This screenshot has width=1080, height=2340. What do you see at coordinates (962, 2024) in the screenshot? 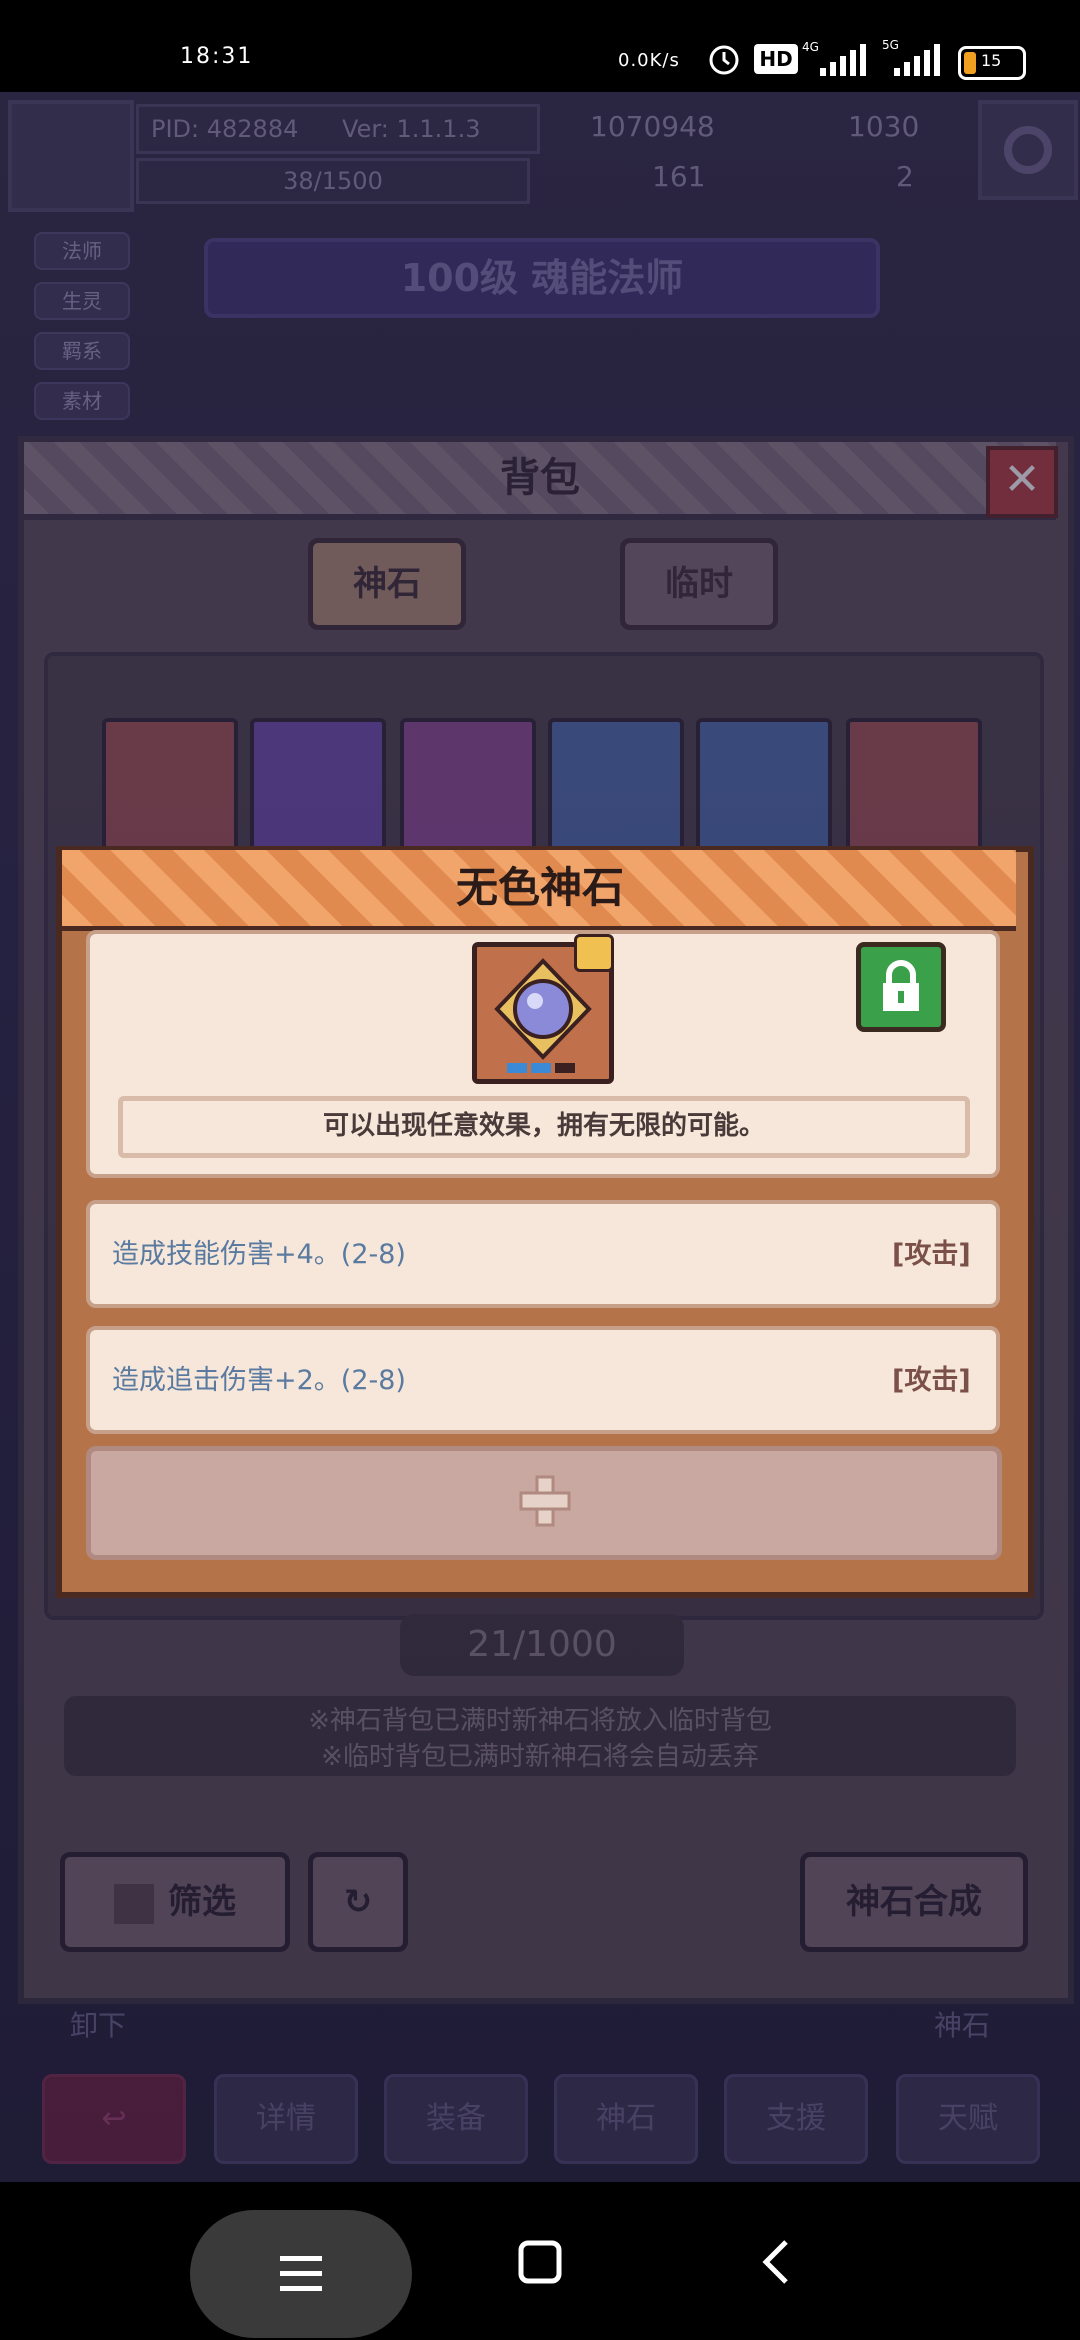
I see `godstone-small-label: 神石` at bounding box center [962, 2024].